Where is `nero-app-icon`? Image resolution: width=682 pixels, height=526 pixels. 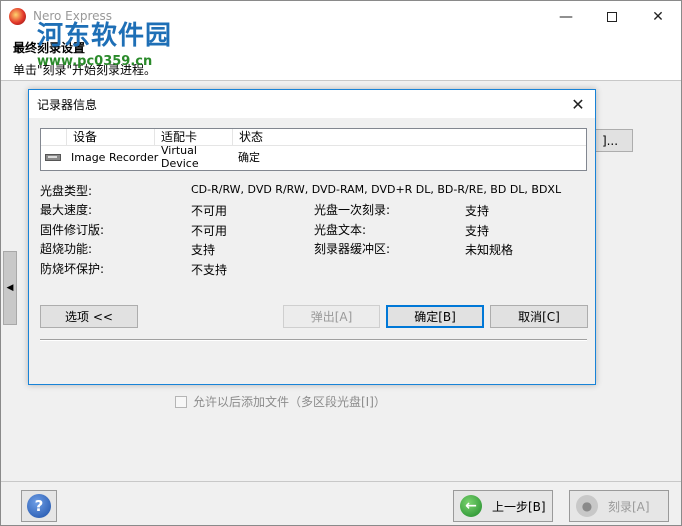 nero-app-icon is located at coordinates (17, 16).